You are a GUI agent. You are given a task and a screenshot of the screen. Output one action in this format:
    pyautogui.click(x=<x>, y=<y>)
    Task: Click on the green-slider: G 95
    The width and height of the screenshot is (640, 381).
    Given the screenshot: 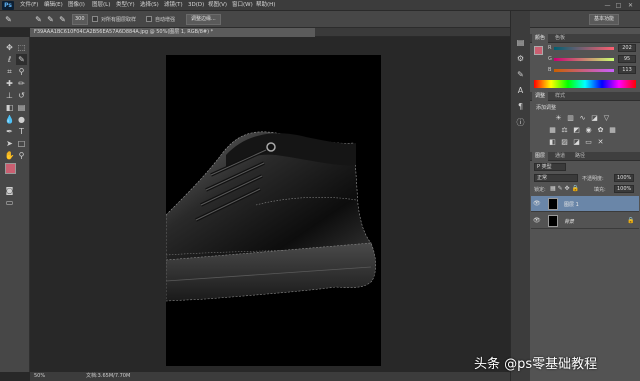 What is the action you would take?
    pyautogui.click(x=586, y=59)
    